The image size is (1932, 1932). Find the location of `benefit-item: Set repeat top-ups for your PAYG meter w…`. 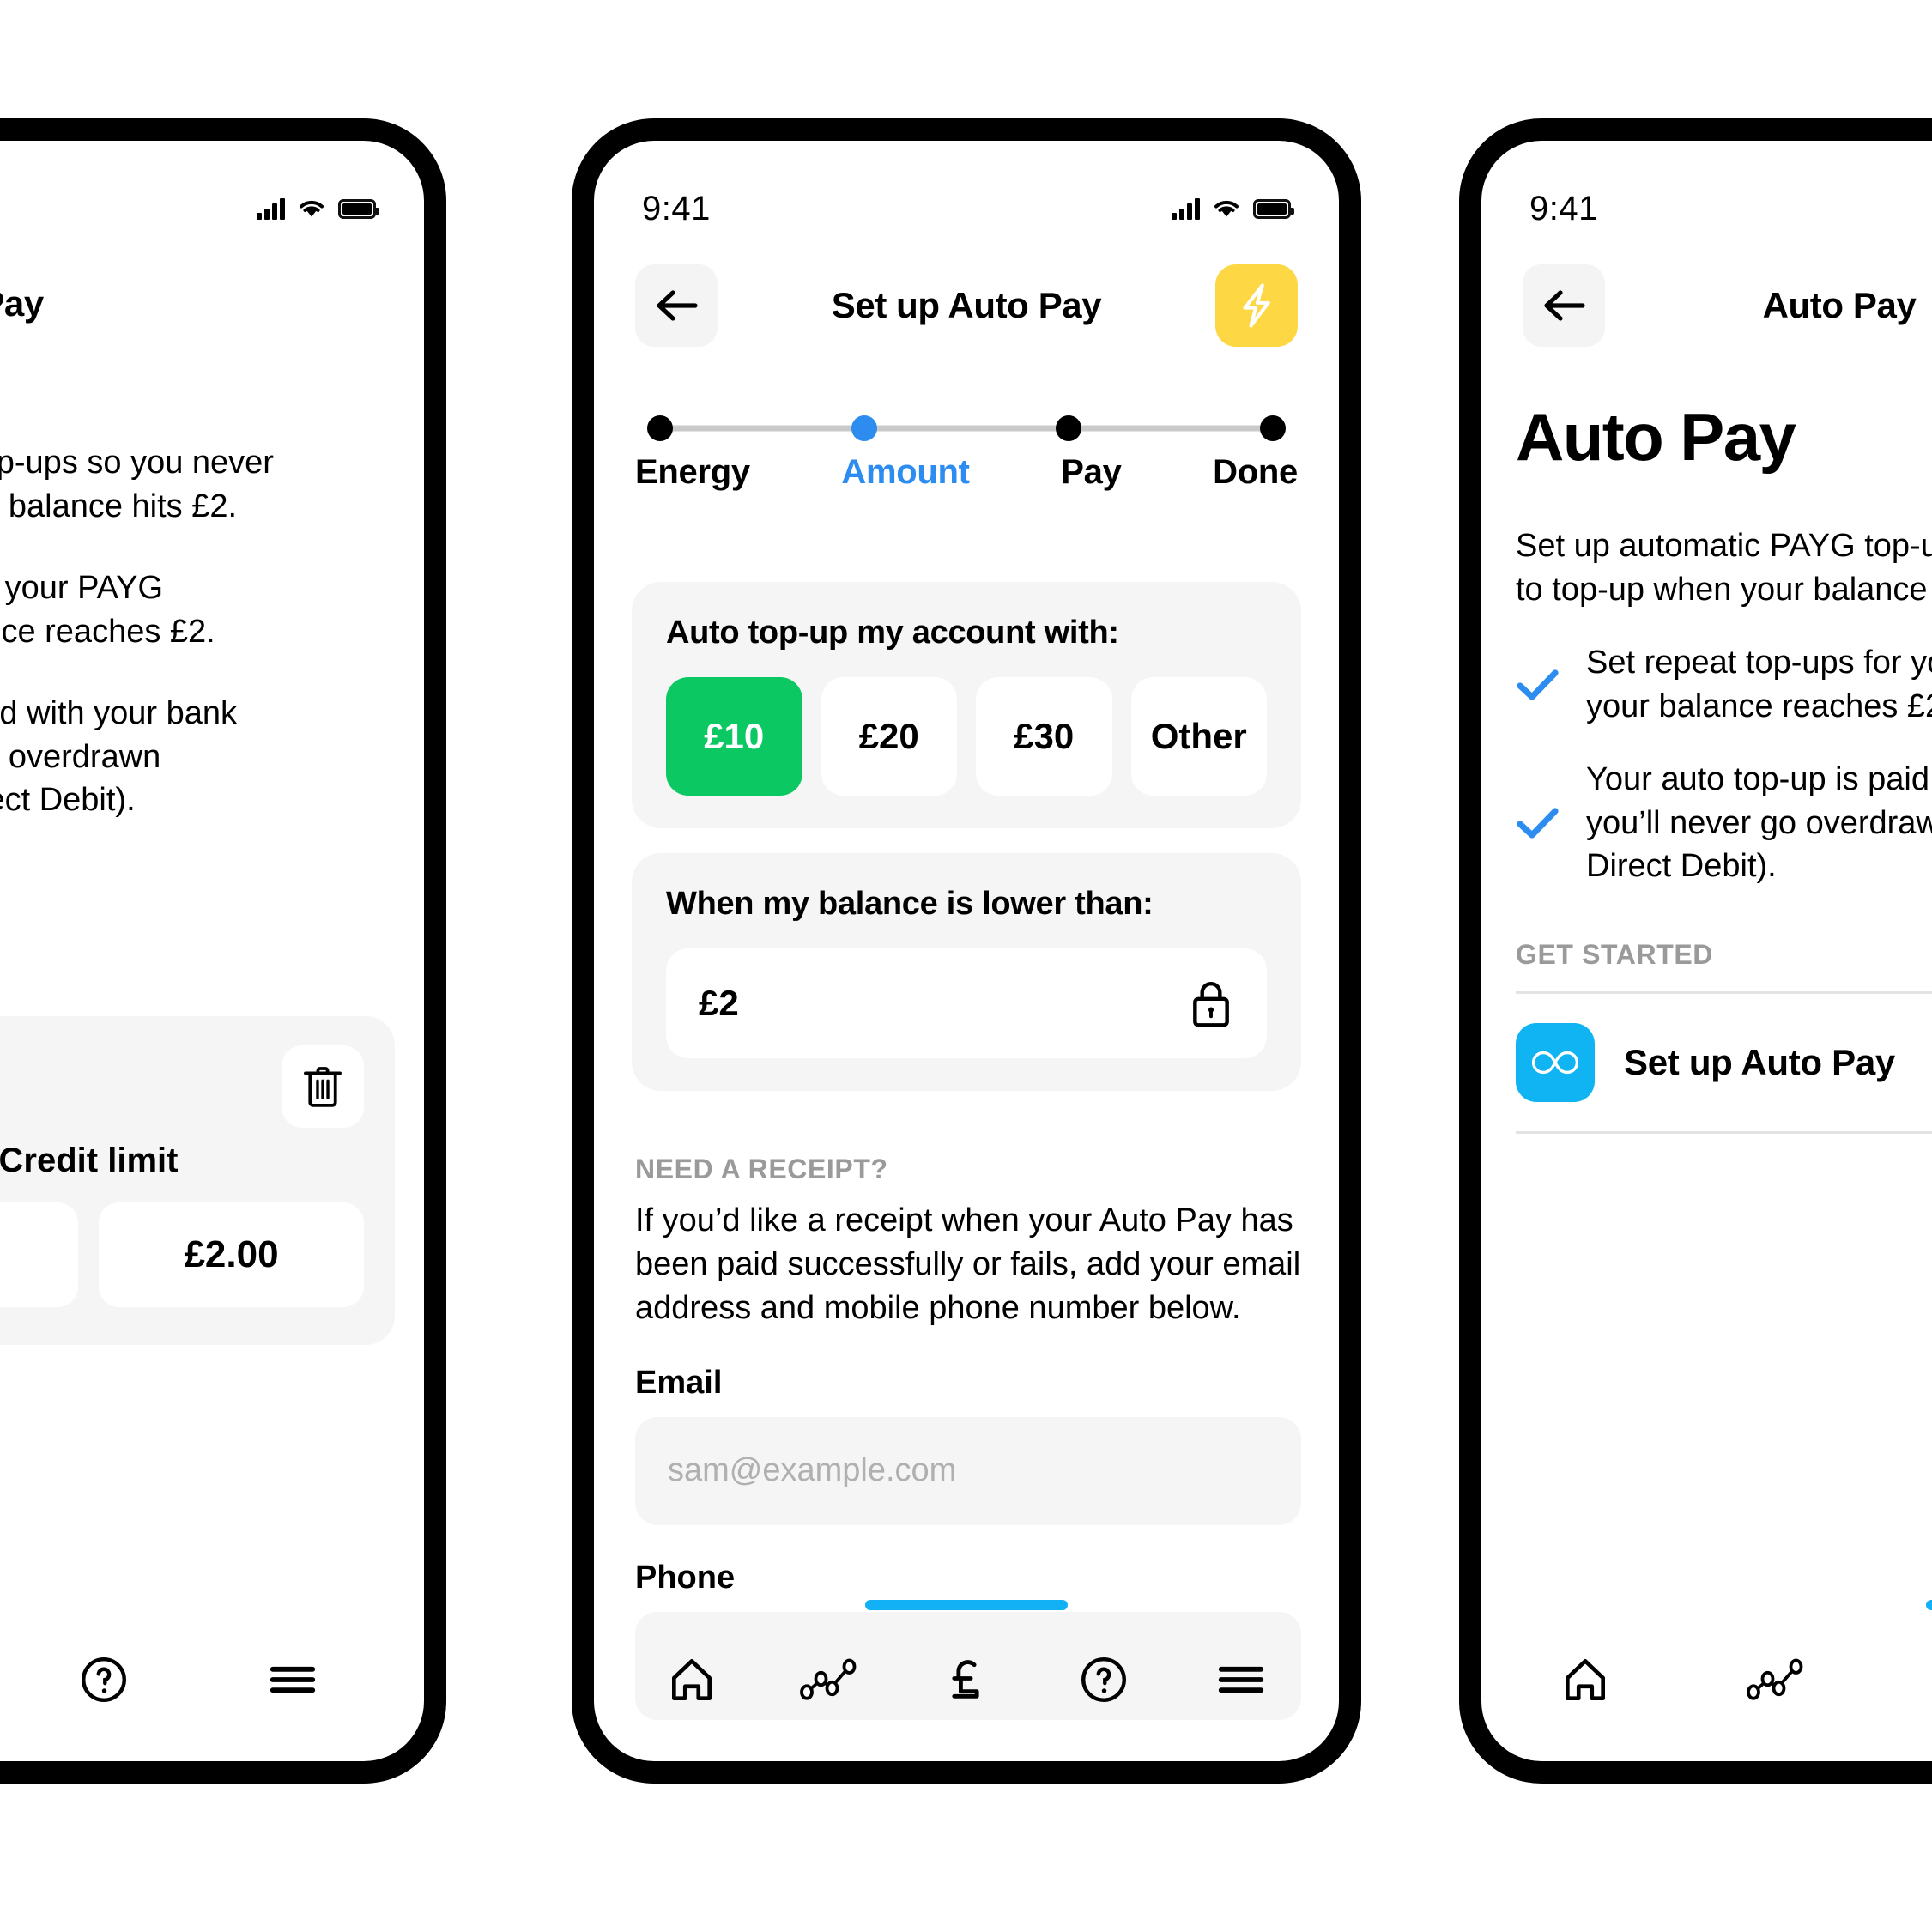

benefit-item: Set repeat top-ups for your PAYG meter w… is located at coordinates (1724, 685).